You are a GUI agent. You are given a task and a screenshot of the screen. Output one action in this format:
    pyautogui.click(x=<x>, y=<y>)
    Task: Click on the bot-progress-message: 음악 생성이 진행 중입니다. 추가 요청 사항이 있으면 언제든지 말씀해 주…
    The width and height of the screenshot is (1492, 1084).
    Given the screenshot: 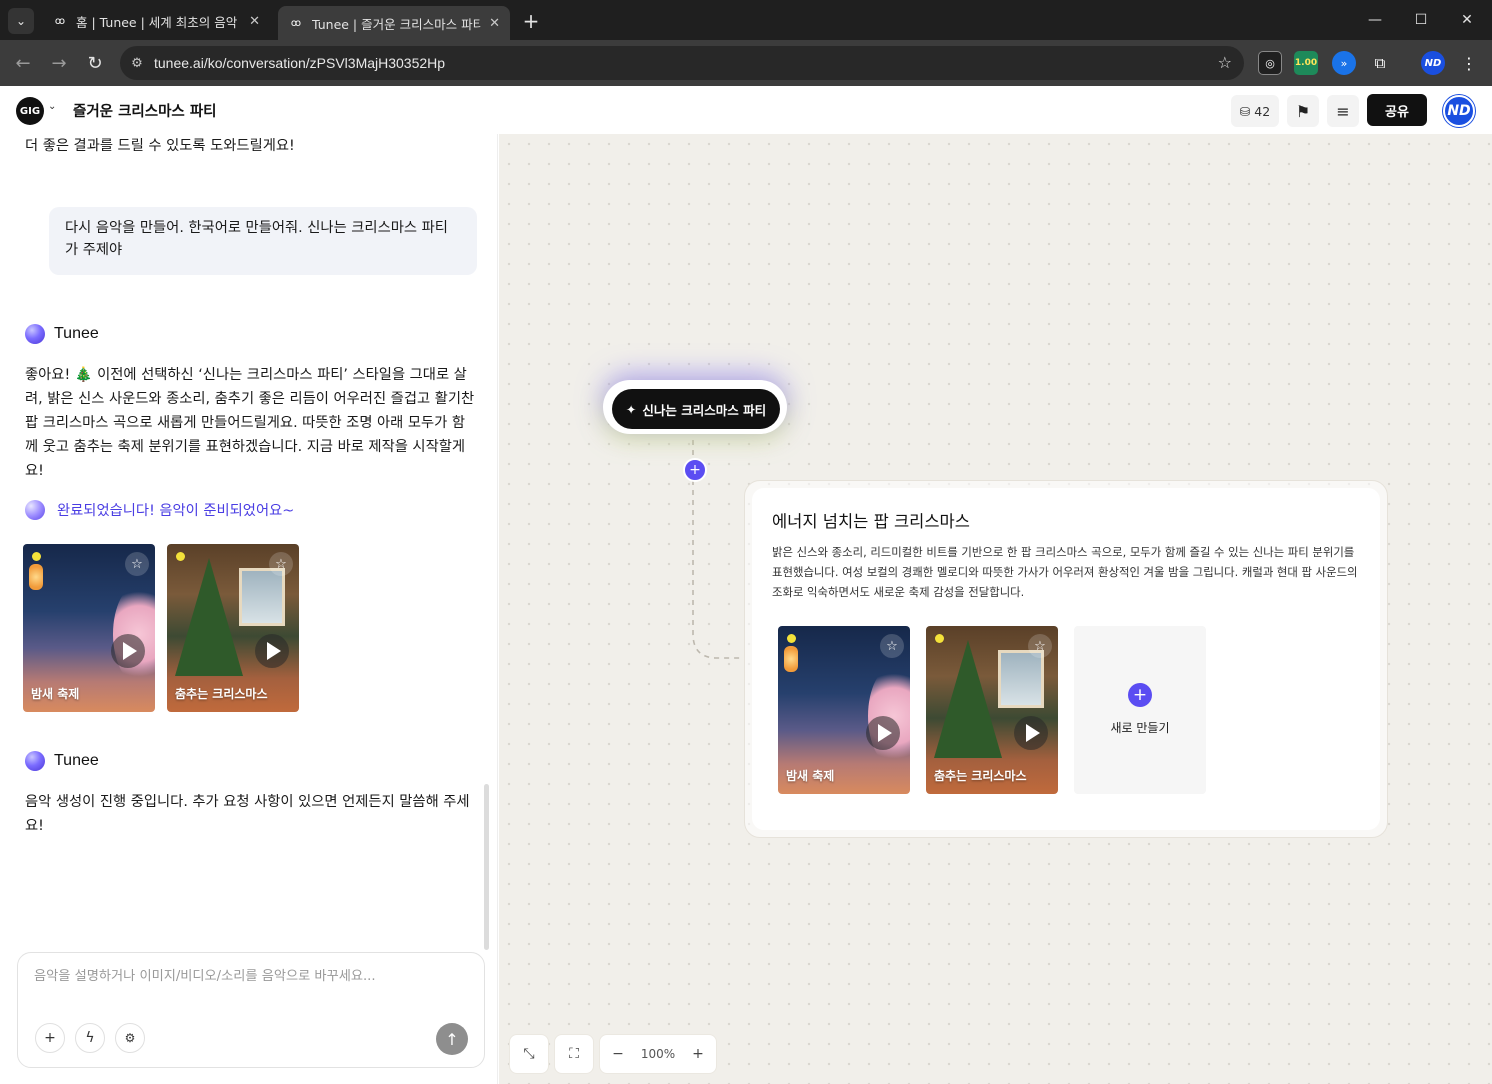 What is the action you would take?
    pyautogui.click(x=247, y=814)
    